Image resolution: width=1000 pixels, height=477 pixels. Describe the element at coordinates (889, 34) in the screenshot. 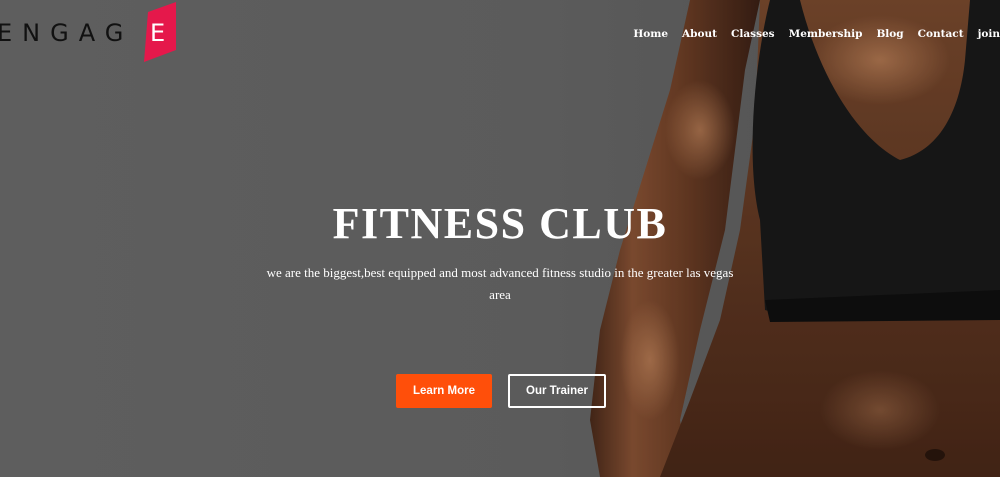

I see `nav-item-blog: Blog` at that location.